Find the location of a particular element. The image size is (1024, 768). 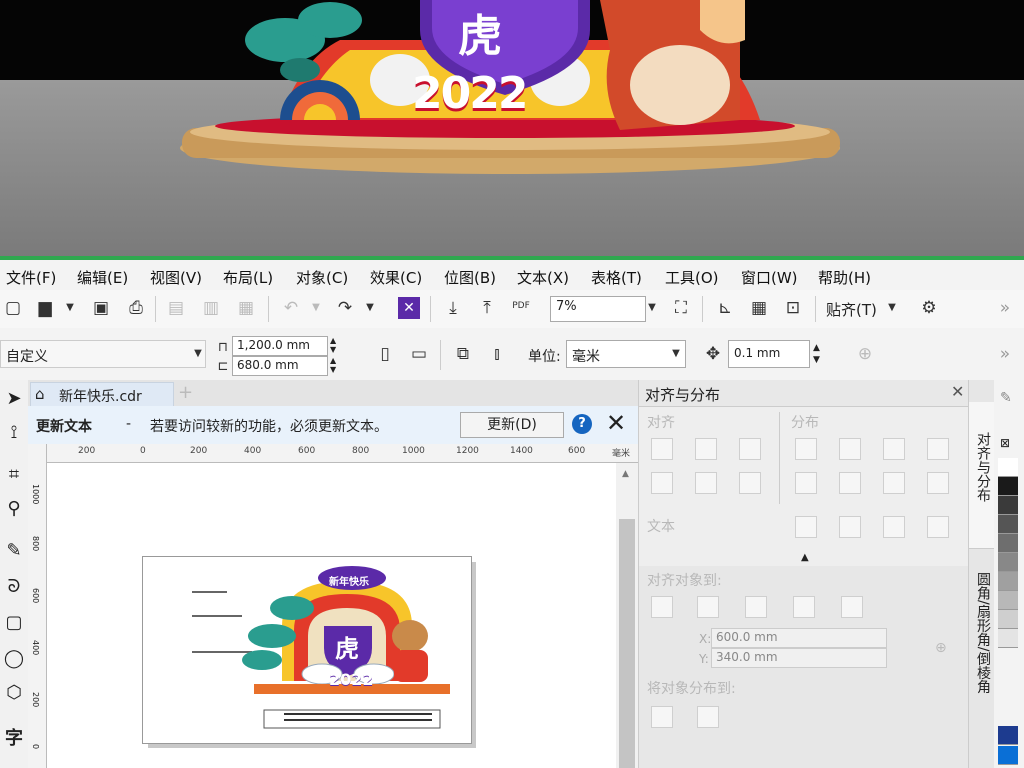

vertical-ruler: 1000 800 600 400 200 0 is located at coordinates (37, 606).